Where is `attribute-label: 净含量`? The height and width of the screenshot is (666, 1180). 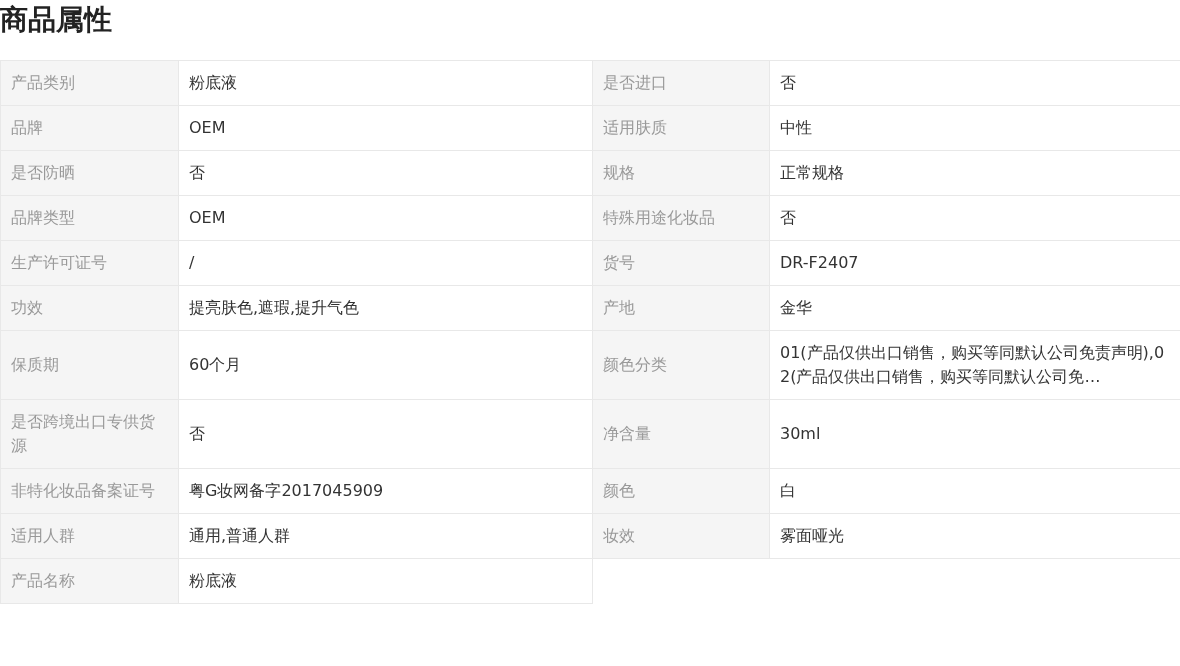 attribute-label: 净含量 is located at coordinates (681, 434).